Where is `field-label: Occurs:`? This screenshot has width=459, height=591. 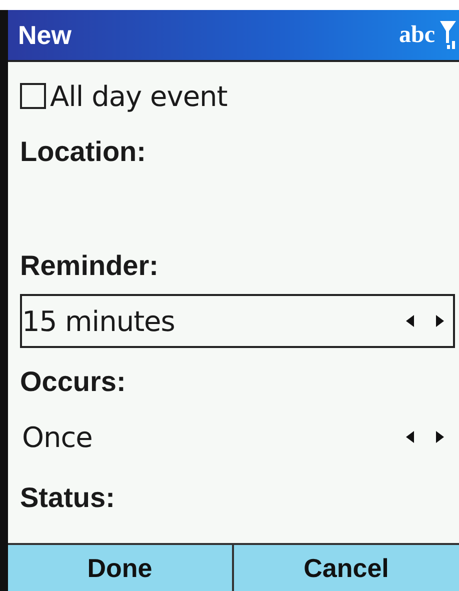
field-label: Occurs: is located at coordinates (73, 382).